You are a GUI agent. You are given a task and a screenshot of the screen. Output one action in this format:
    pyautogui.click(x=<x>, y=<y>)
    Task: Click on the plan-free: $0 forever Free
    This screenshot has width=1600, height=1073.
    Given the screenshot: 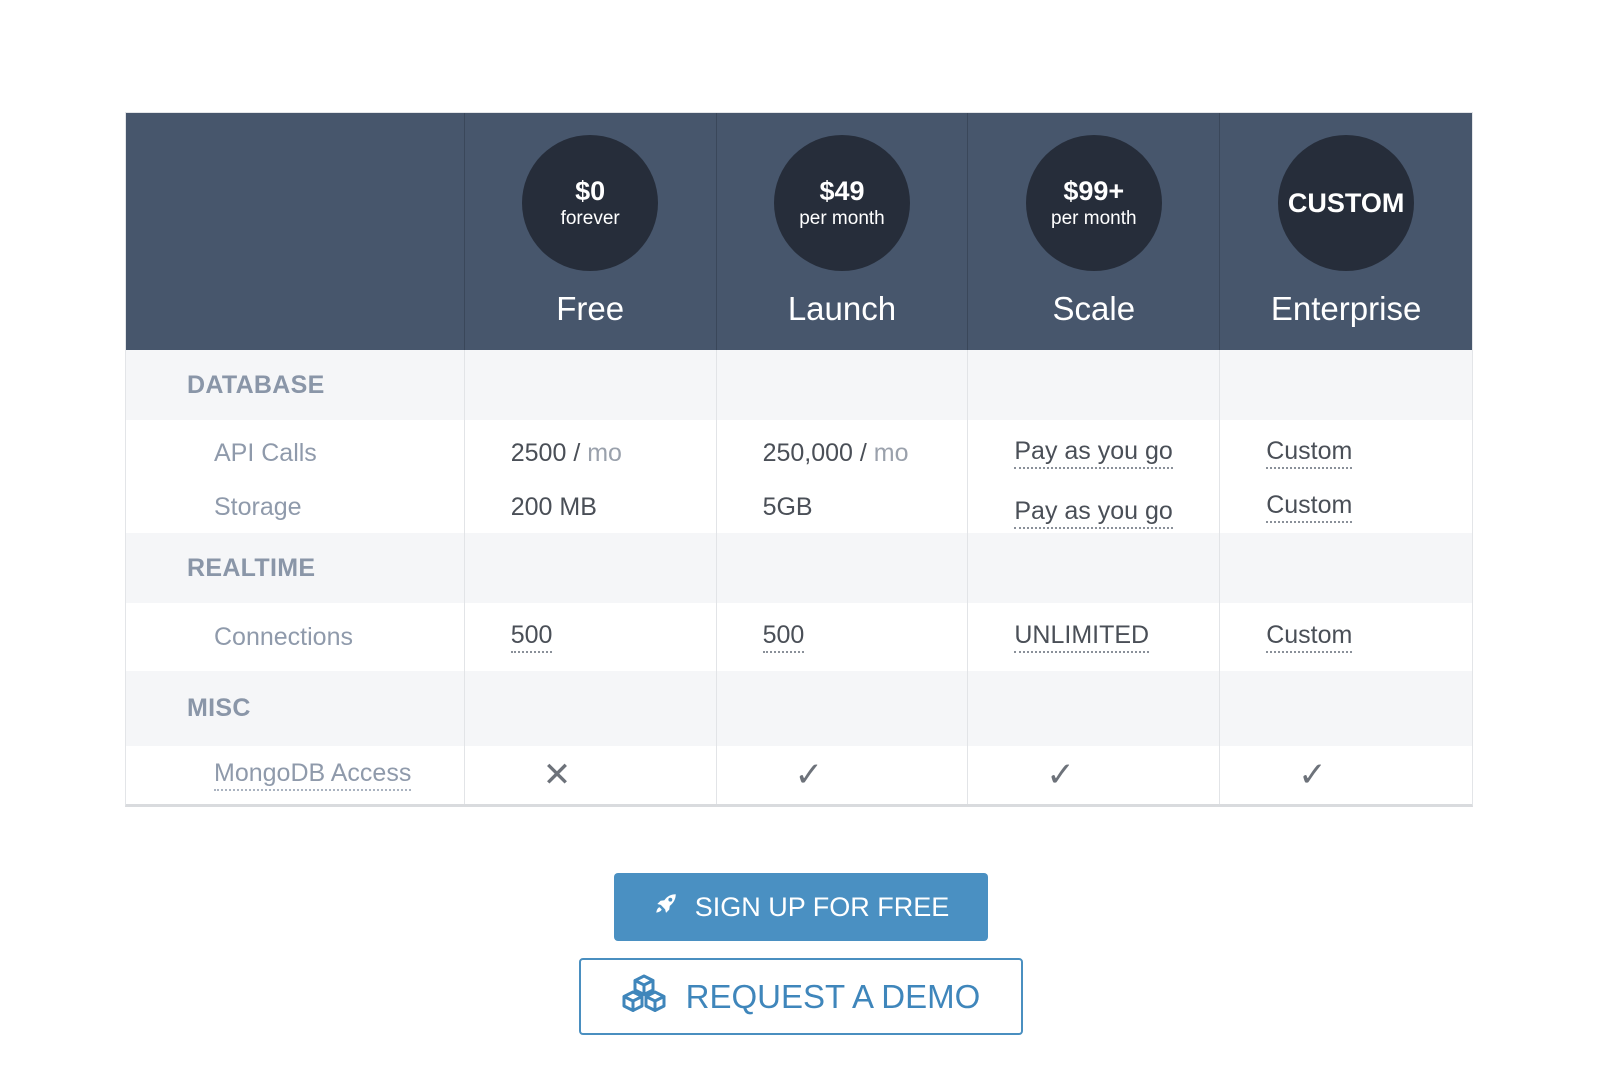 What is the action you would take?
    pyautogui.click(x=591, y=231)
    